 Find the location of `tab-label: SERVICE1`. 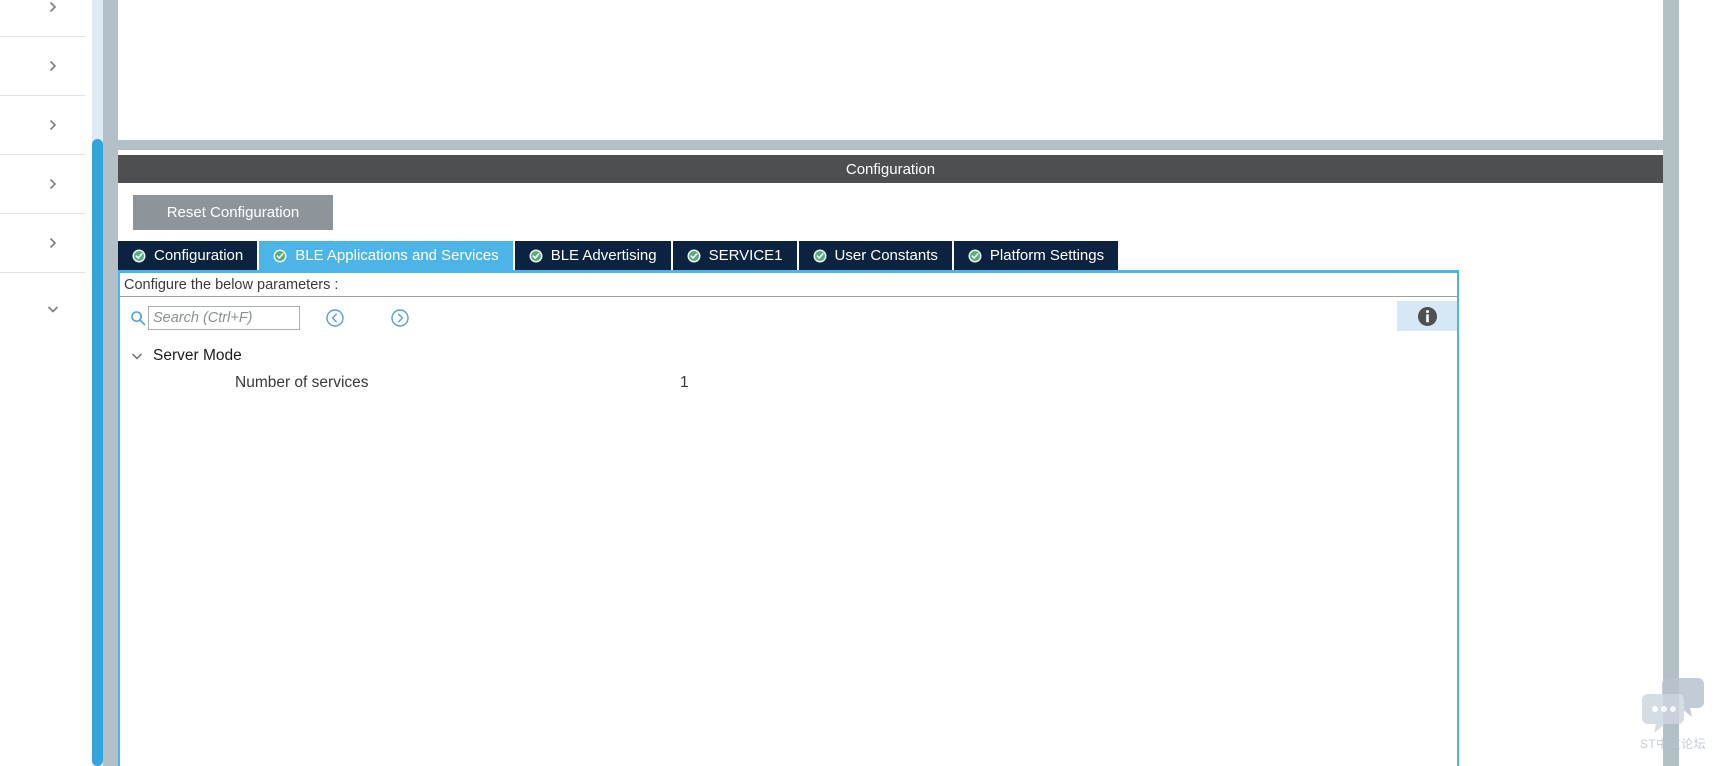

tab-label: SERVICE1 is located at coordinates (745, 255).